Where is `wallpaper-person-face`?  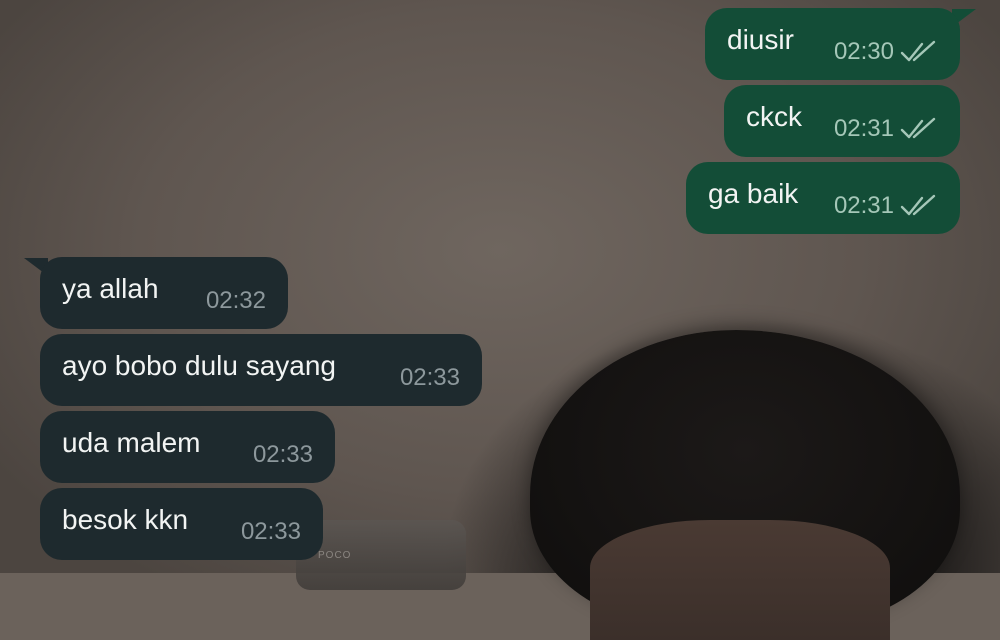 wallpaper-person-face is located at coordinates (740, 580).